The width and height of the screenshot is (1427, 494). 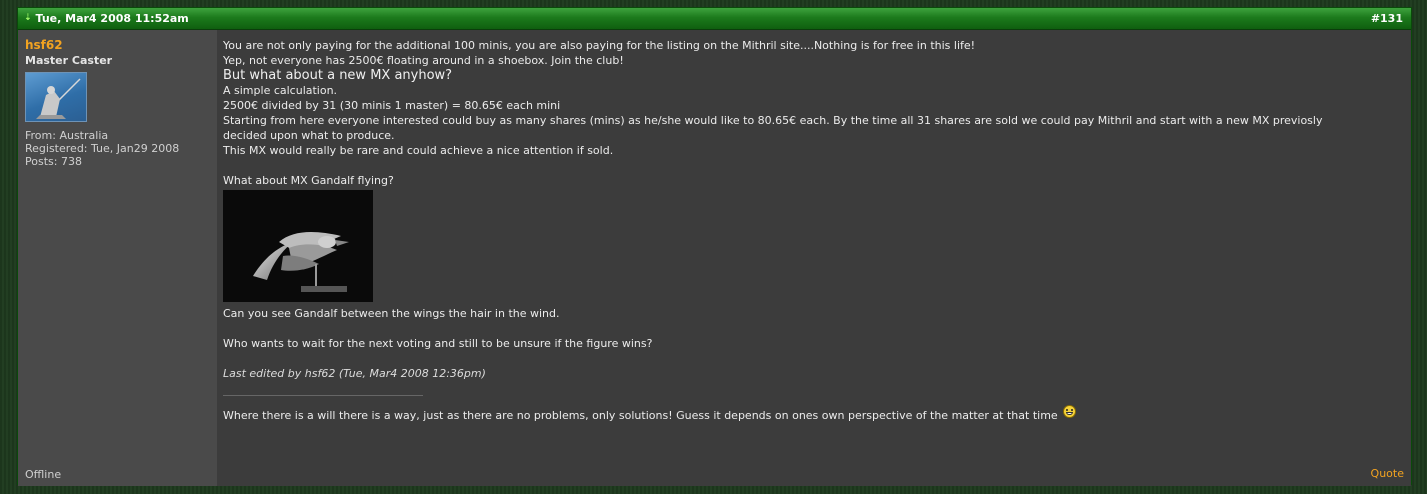 What do you see at coordinates (1387, 18) in the screenshot?
I see `post-number-link: #131` at bounding box center [1387, 18].